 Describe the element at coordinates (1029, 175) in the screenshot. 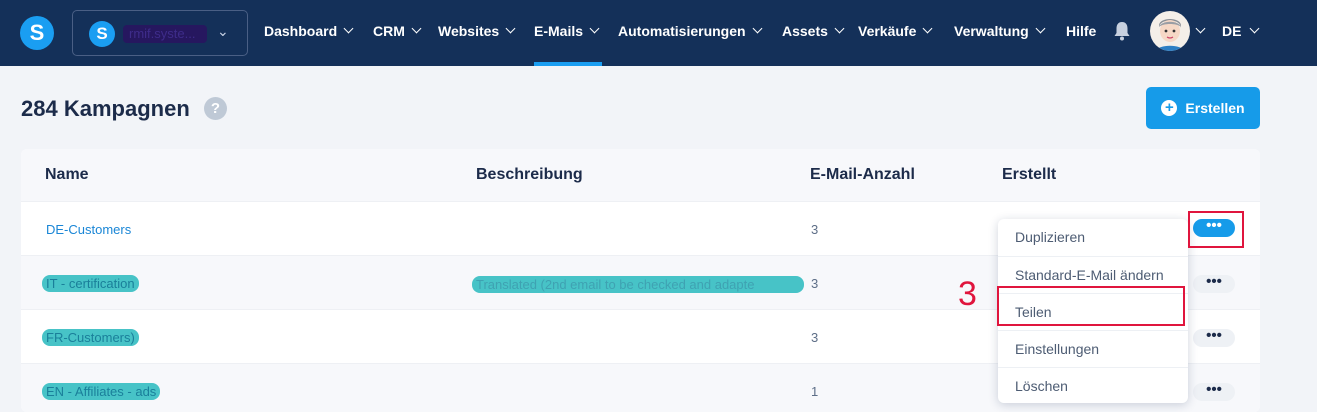

I see `column-header-created: Erstellt` at that location.